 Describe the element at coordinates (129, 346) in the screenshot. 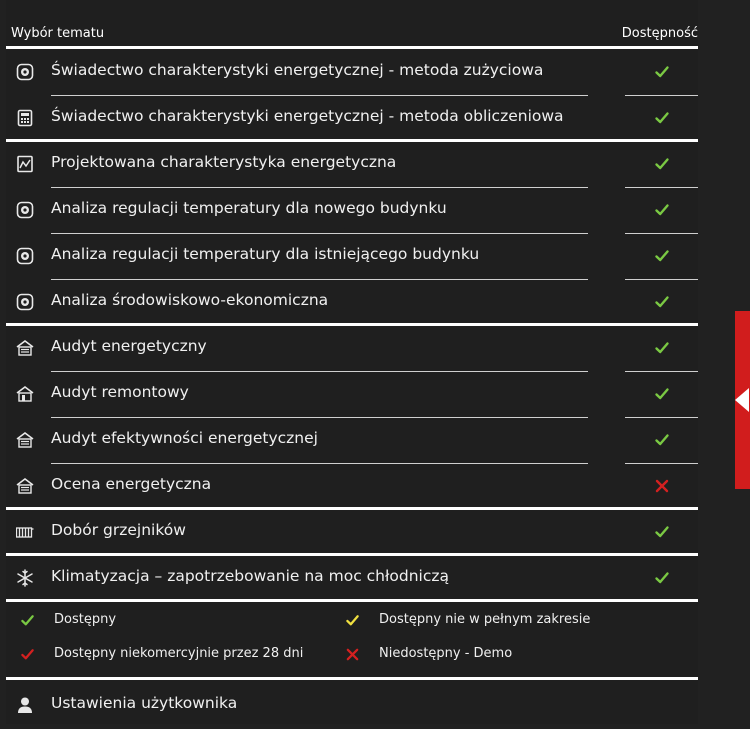

I see `topic-label: Audyt energetyczny` at that location.